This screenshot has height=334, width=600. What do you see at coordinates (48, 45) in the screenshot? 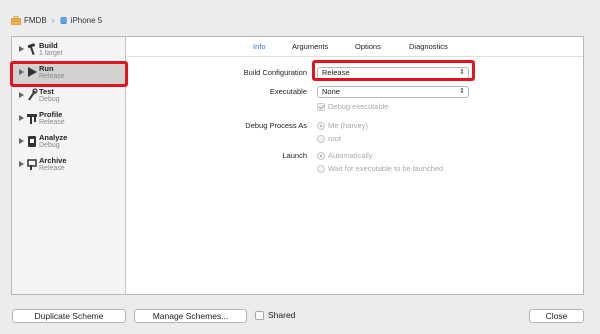
I see `sidebar-item-label: Build` at bounding box center [48, 45].